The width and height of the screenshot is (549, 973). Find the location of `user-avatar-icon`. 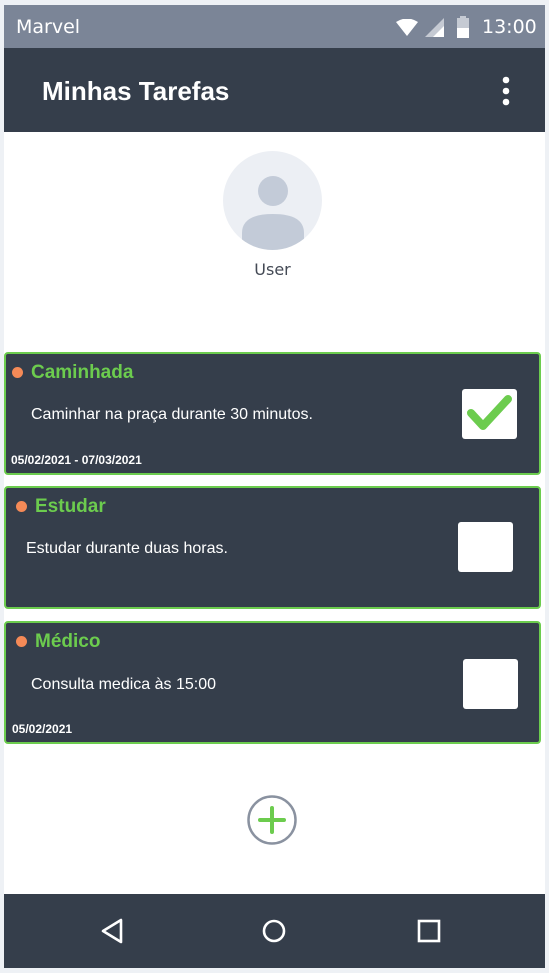

user-avatar-icon is located at coordinates (273, 213).